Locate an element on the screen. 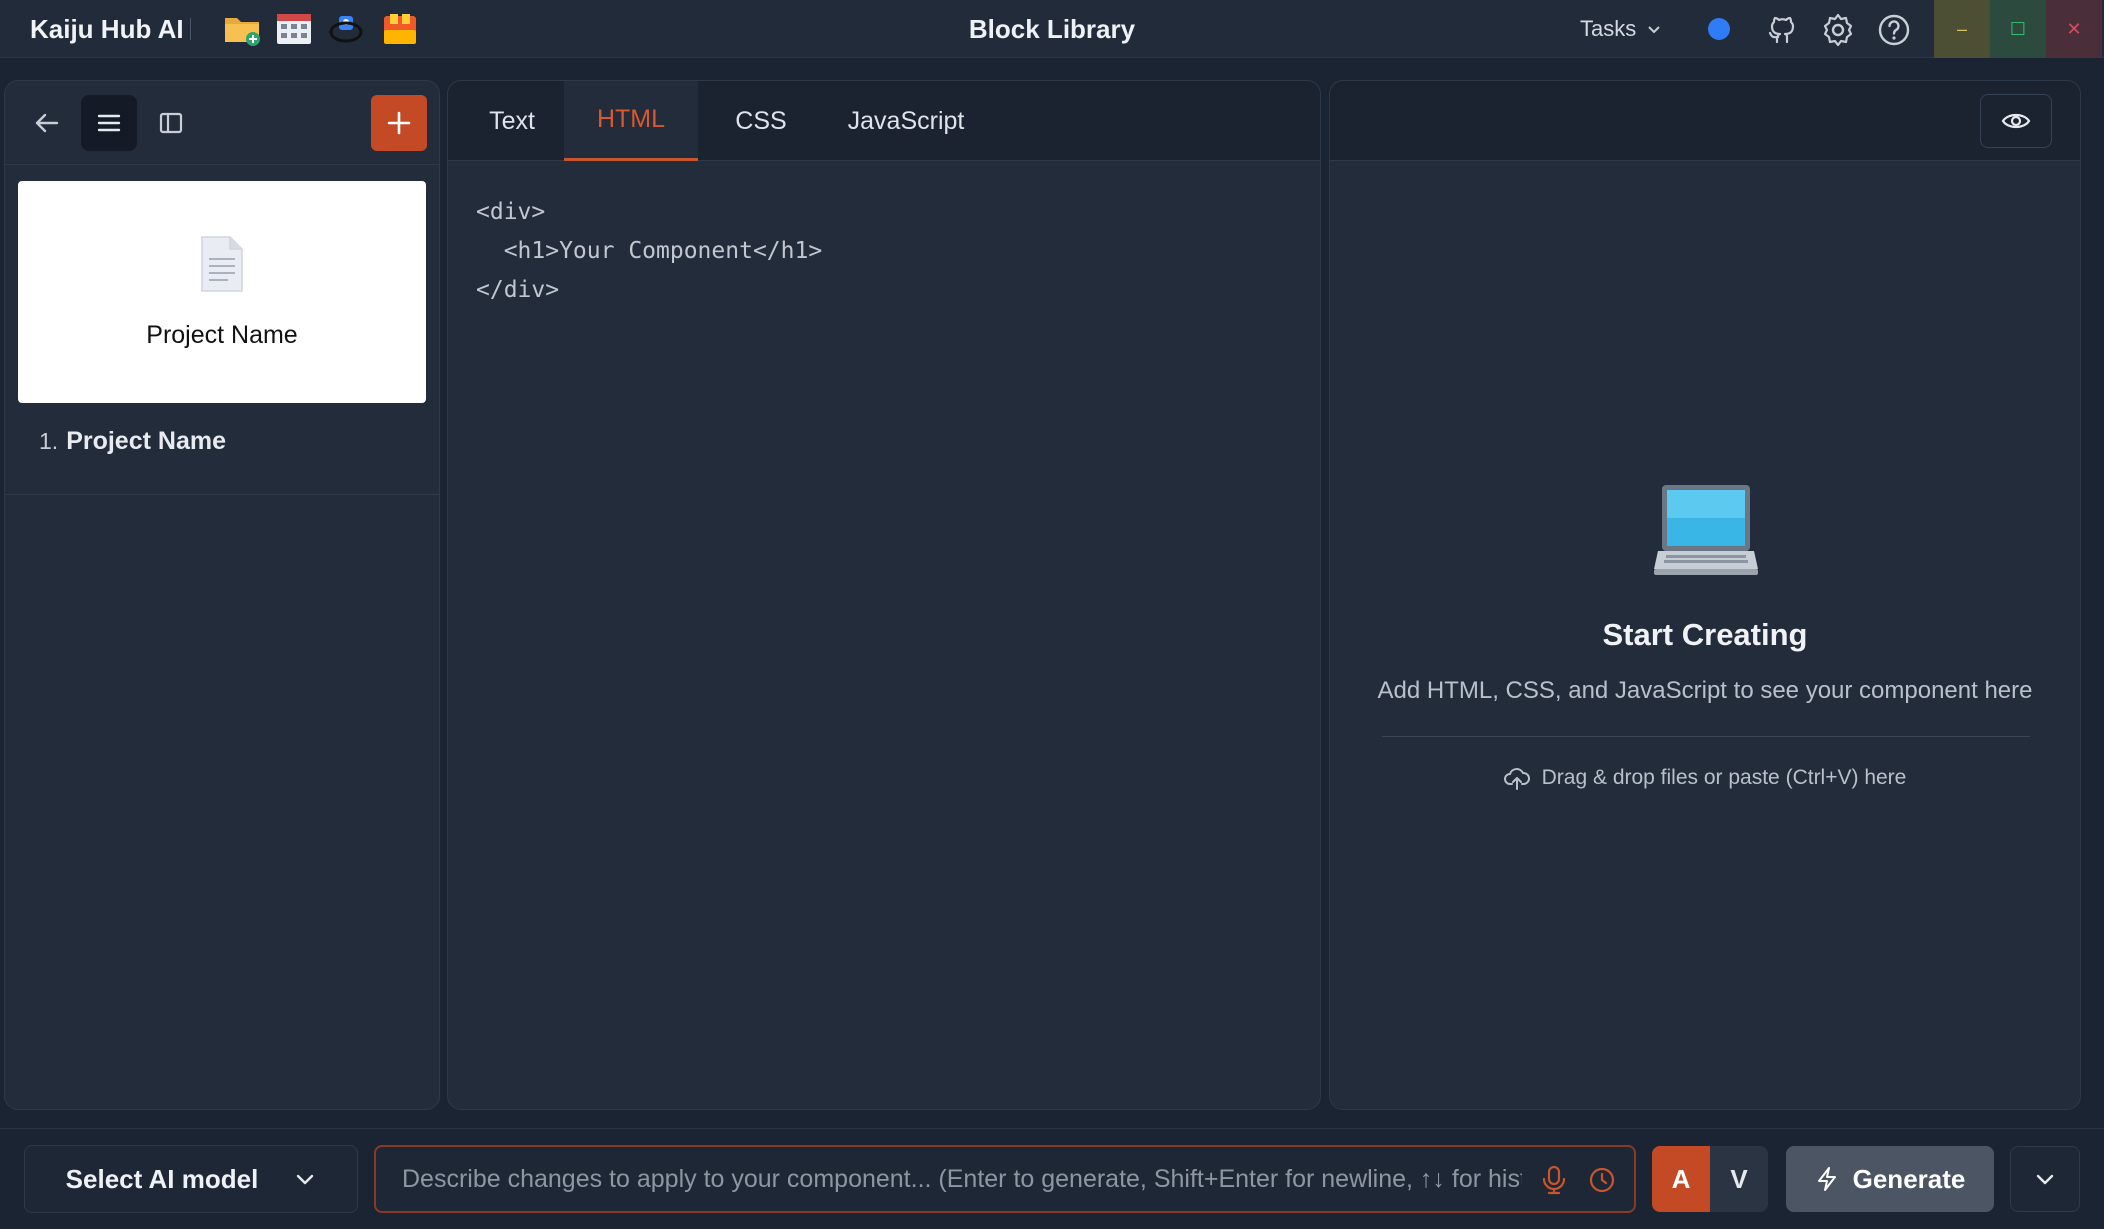 This screenshot has width=2104, height=1229. prompt-input is located at coordinates (962, 1179).